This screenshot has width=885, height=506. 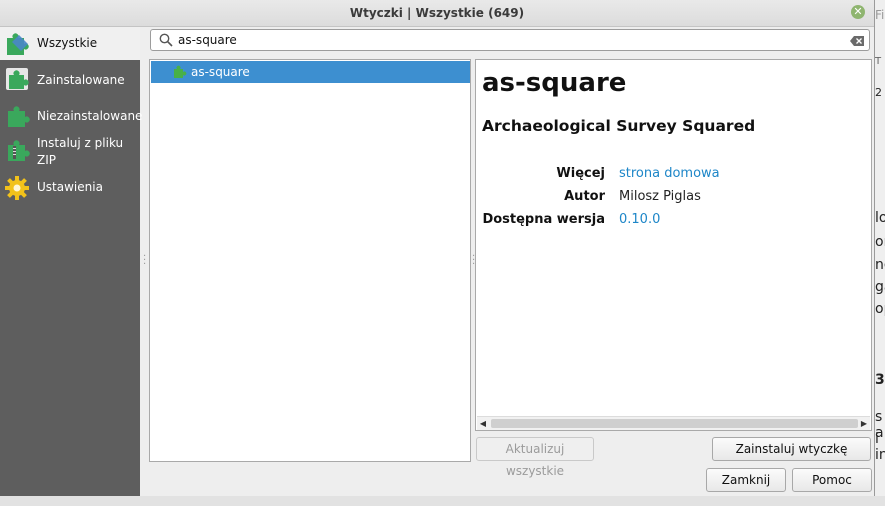 I want to click on title-bar: Wtyczki | Wszystkie (649) ✕, so click(x=437, y=13).